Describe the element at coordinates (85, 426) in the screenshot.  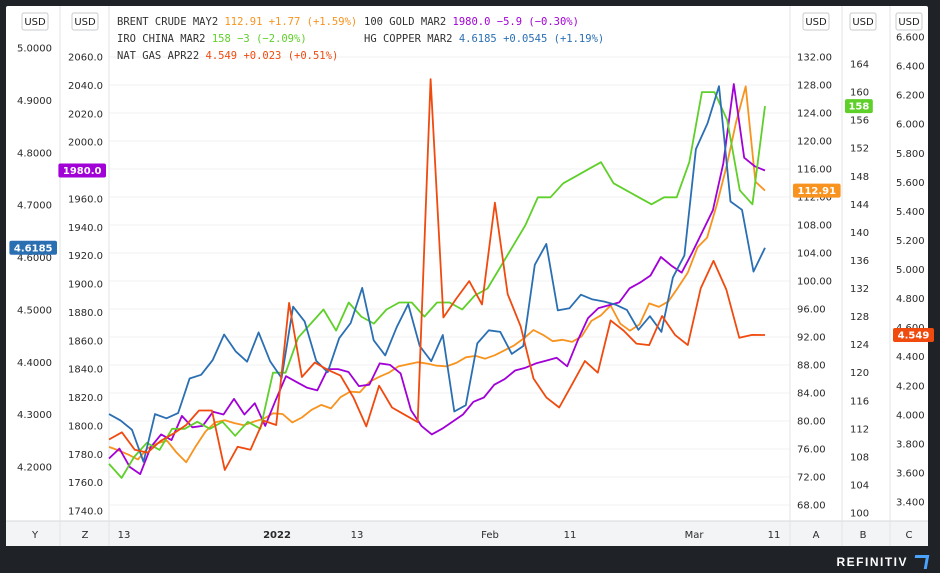
I see `y-tick-label: 1800.0` at that location.